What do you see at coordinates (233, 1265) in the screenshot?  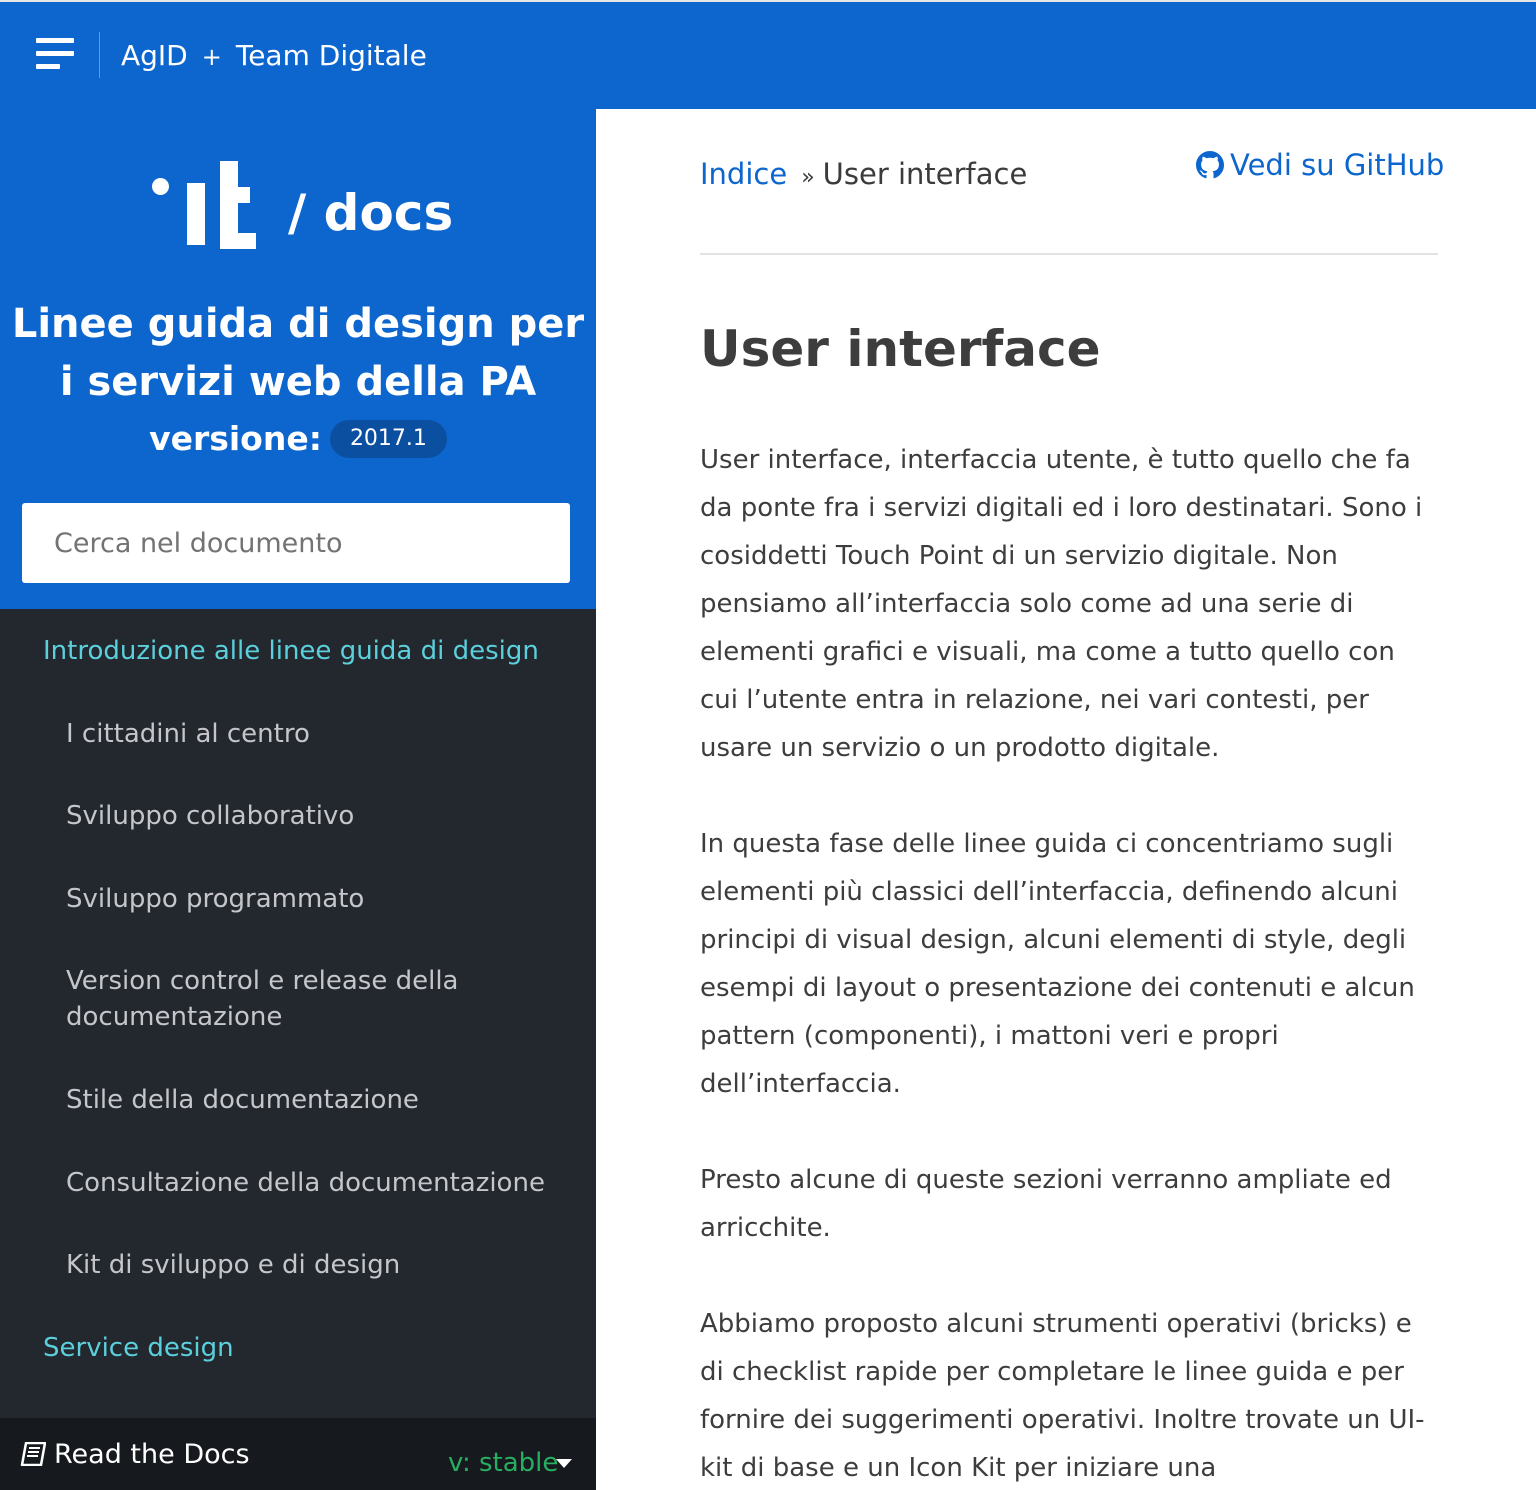 I see `nav-item-kit: Kit di sviluppo e di design` at bounding box center [233, 1265].